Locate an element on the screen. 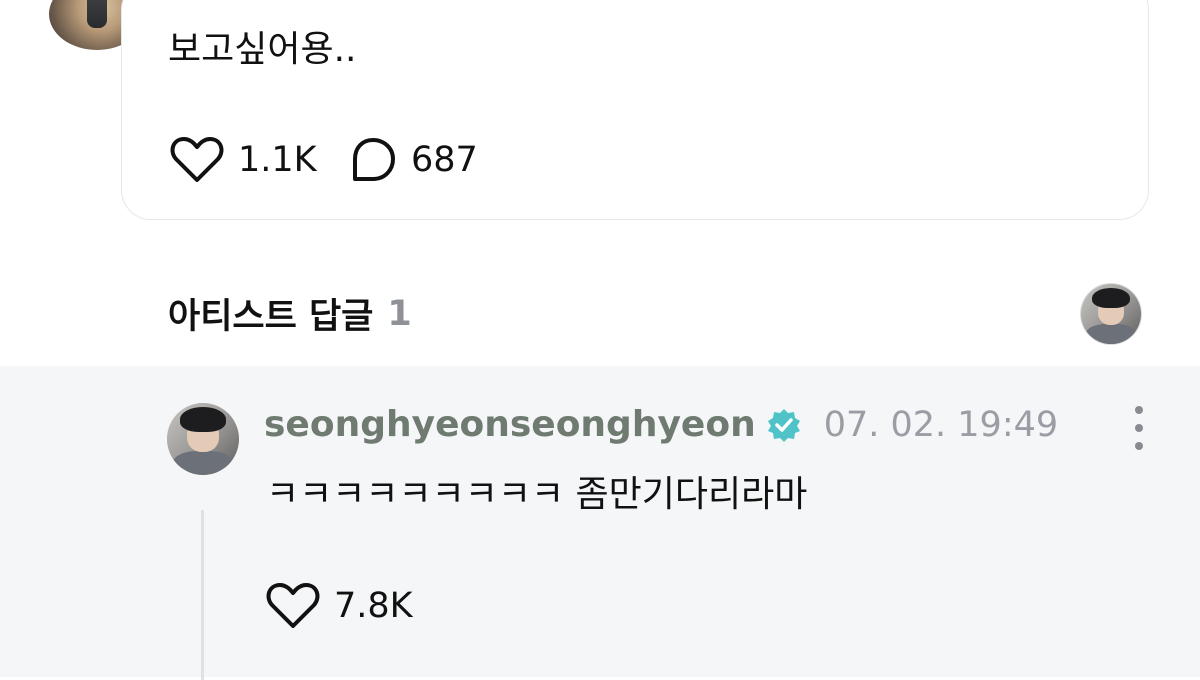 This screenshot has height=680, width=1200. artist-replies-title: 아티스트 답글 is located at coordinates (271, 317).